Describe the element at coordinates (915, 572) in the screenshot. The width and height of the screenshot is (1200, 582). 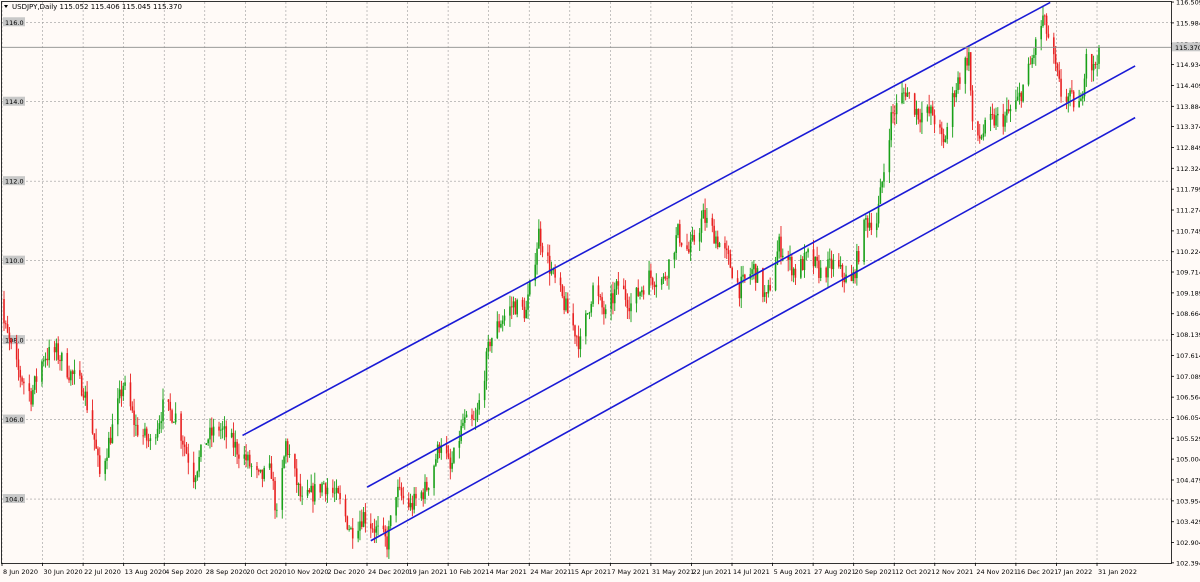
I see `date-label: 12 Oct 2021` at that location.